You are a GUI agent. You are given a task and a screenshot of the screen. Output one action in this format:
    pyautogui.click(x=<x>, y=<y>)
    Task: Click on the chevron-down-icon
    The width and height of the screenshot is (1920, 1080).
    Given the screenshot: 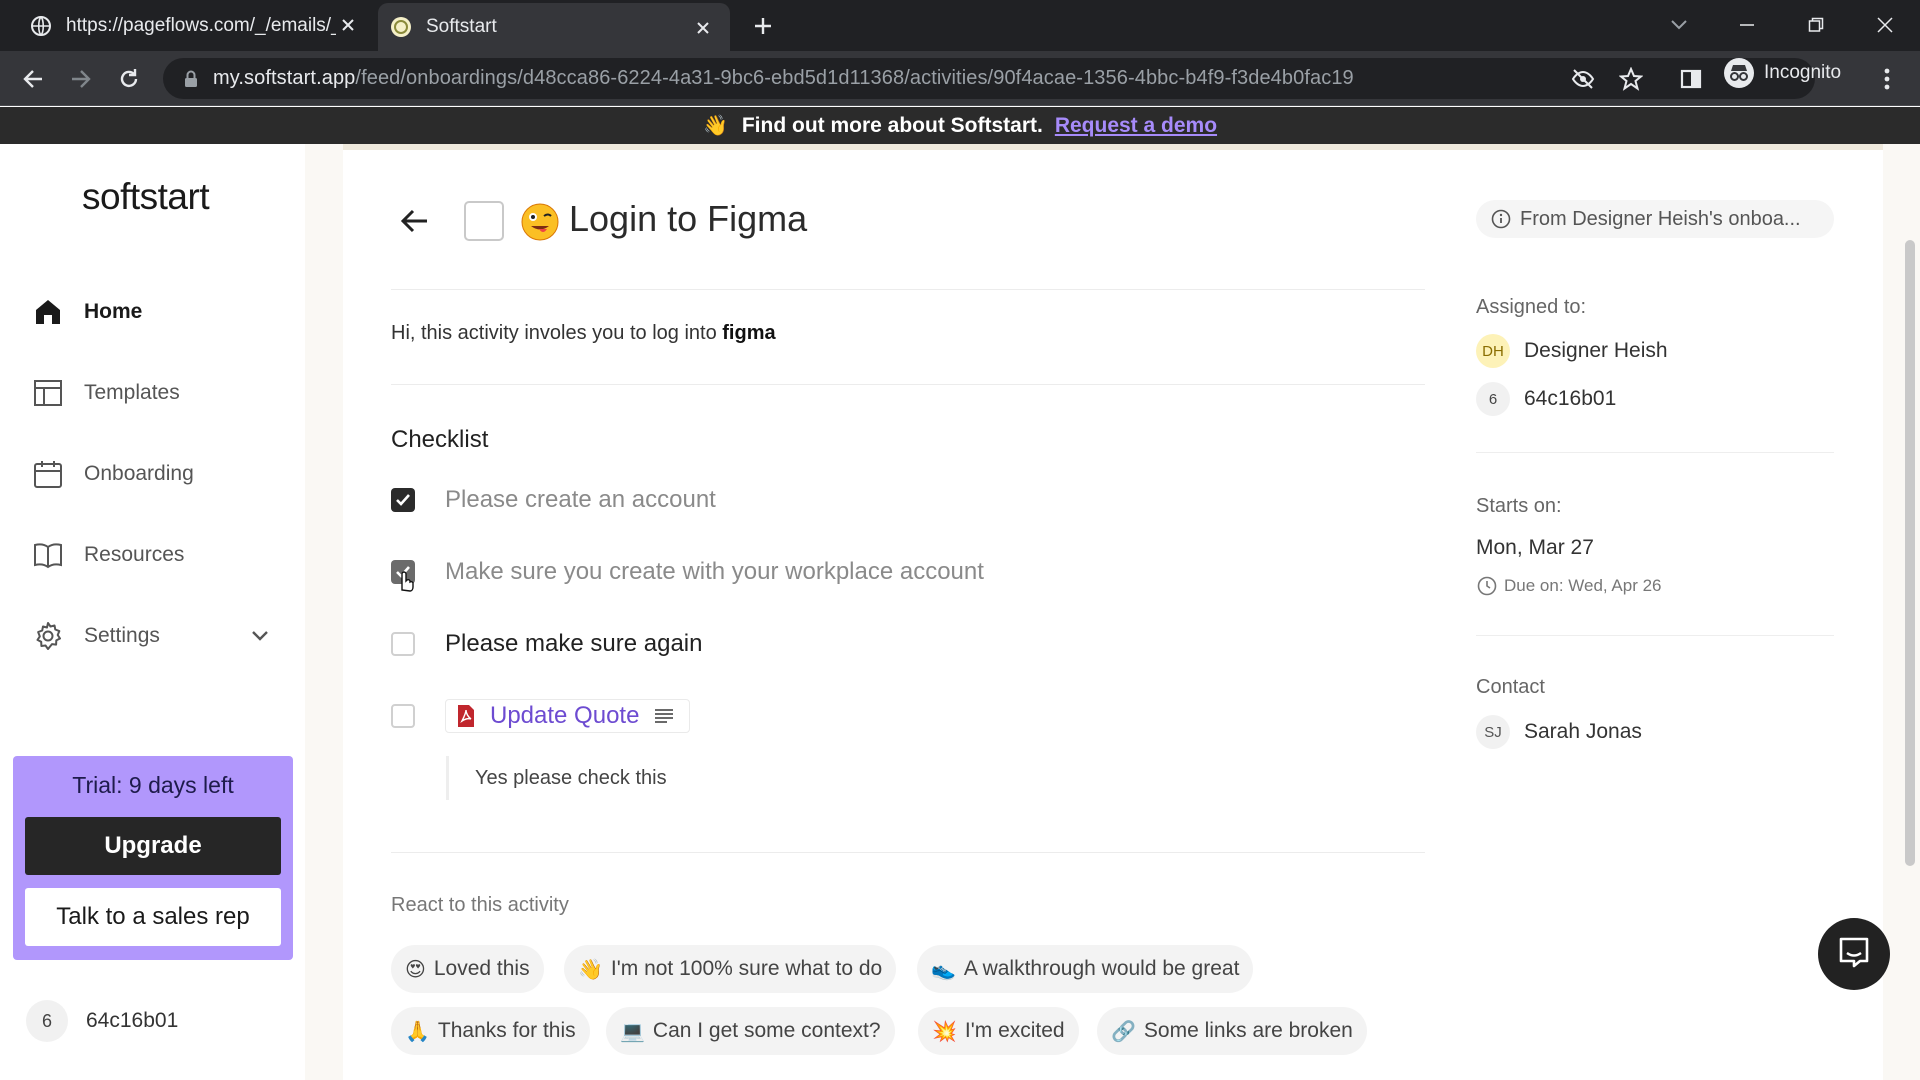 What is the action you would take?
    pyautogui.click(x=260, y=636)
    